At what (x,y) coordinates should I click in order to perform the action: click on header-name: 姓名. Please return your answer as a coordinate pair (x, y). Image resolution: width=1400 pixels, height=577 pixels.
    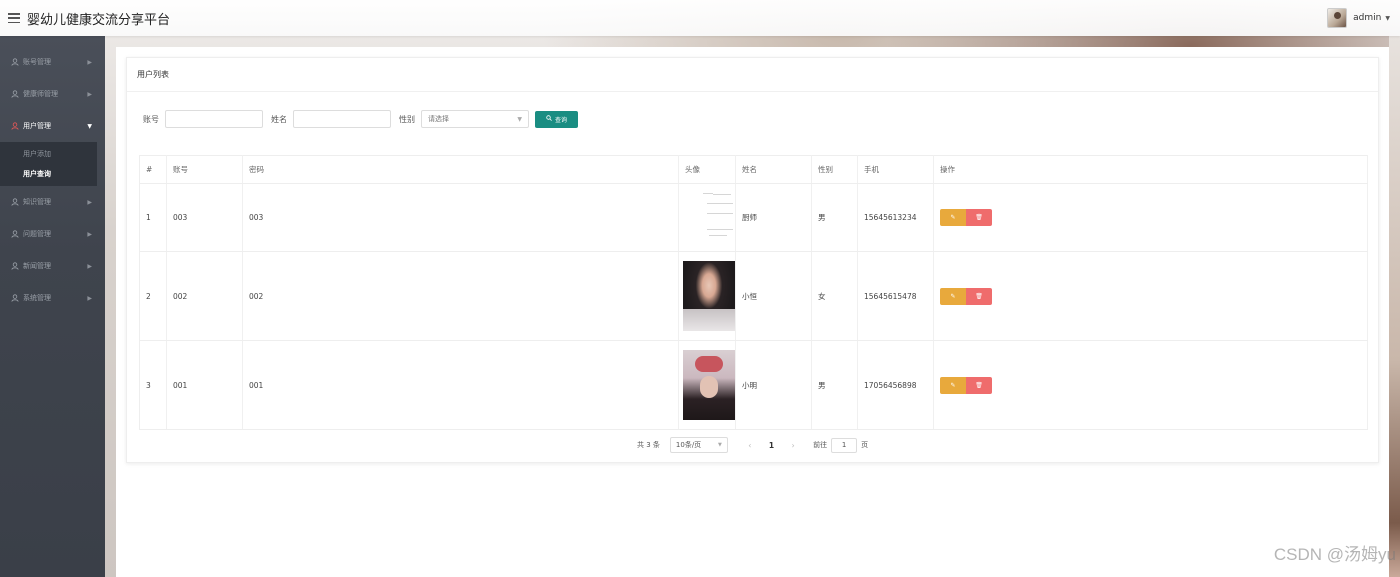
    Looking at the image, I should click on (773, 169).